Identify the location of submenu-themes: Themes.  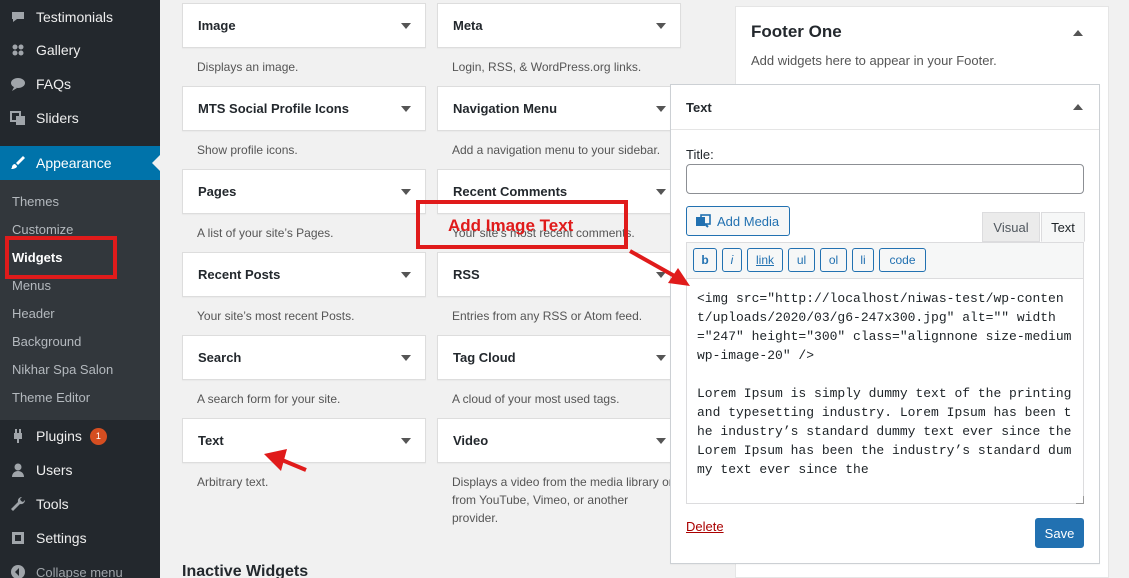
(35, 201).